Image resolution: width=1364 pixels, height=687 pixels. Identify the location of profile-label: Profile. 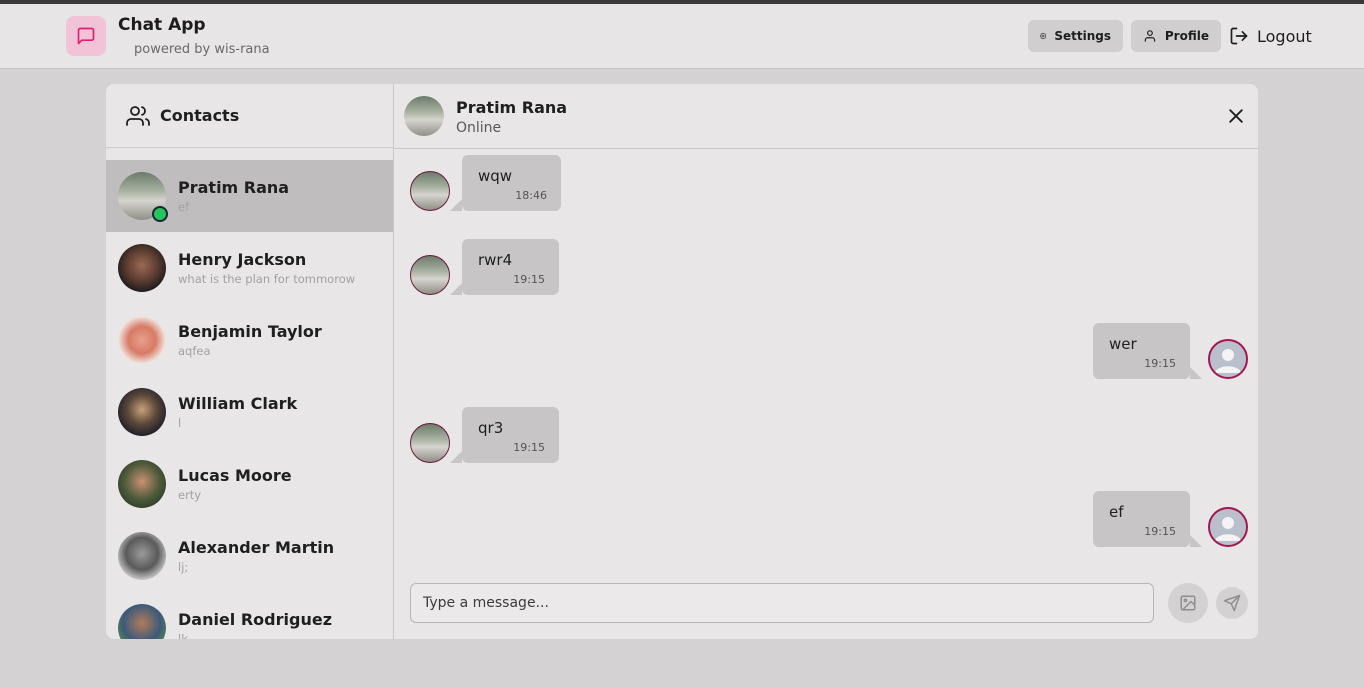
(1186, 36).